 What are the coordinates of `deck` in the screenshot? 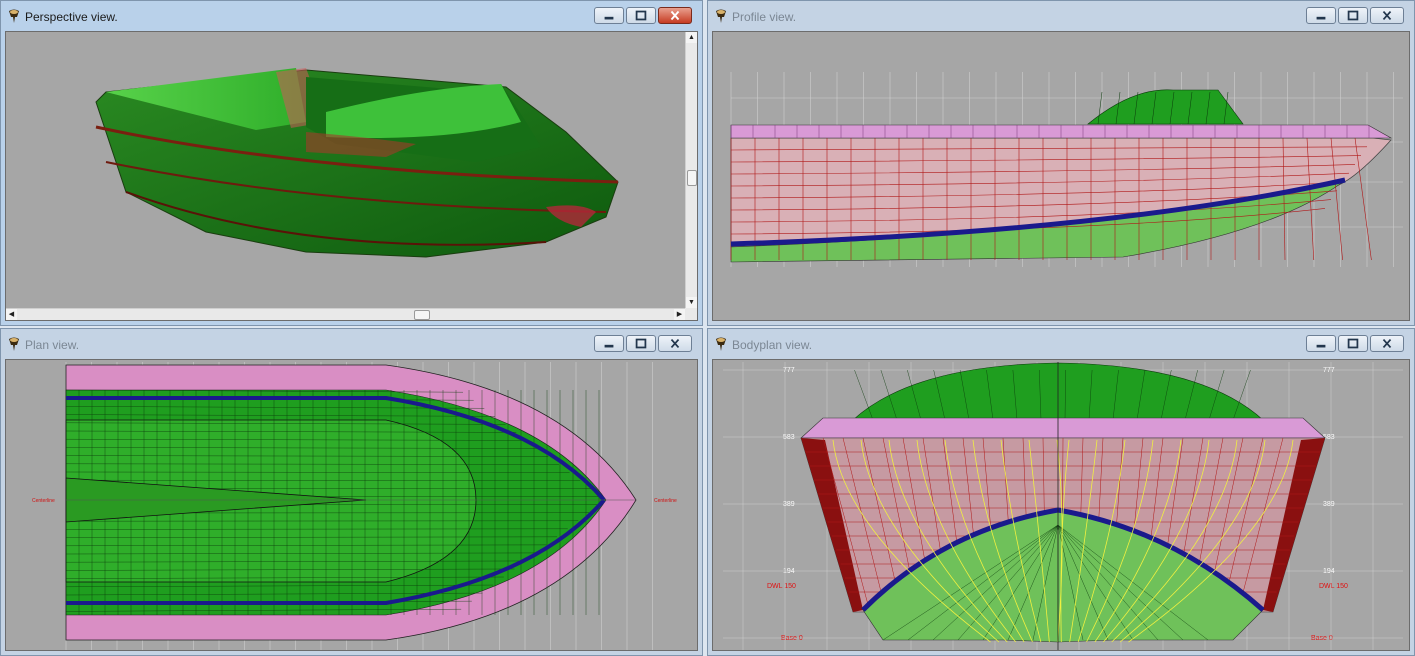 It's located at (1063, 428).